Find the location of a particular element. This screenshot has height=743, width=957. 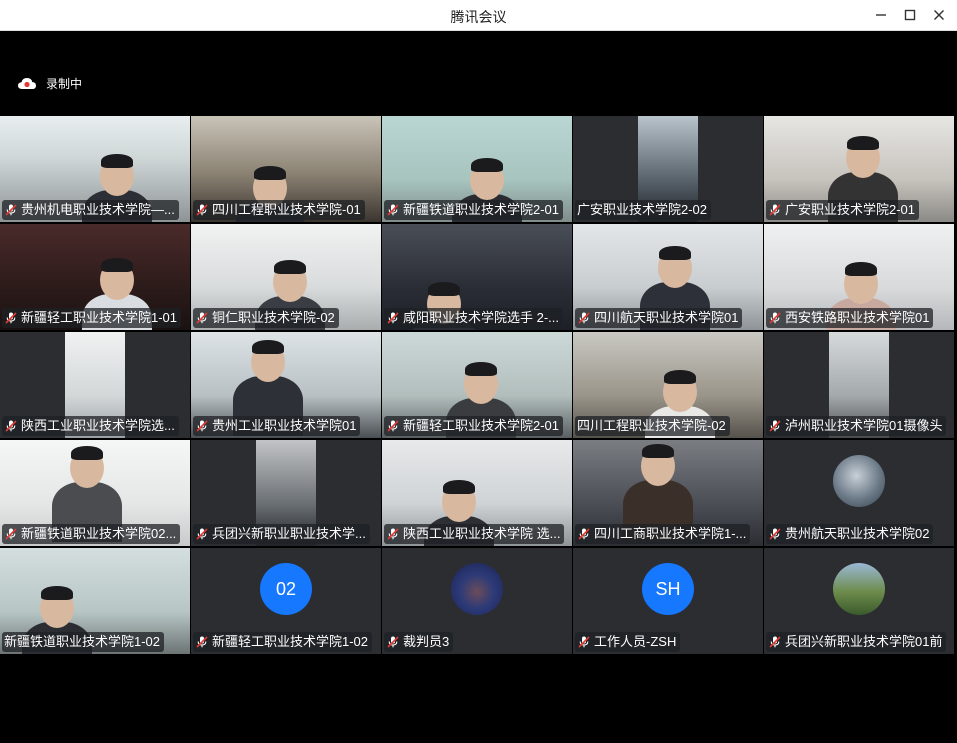

participant-name-tag: 四川航天职业技术学院01 is located at coordinates (659, 318).